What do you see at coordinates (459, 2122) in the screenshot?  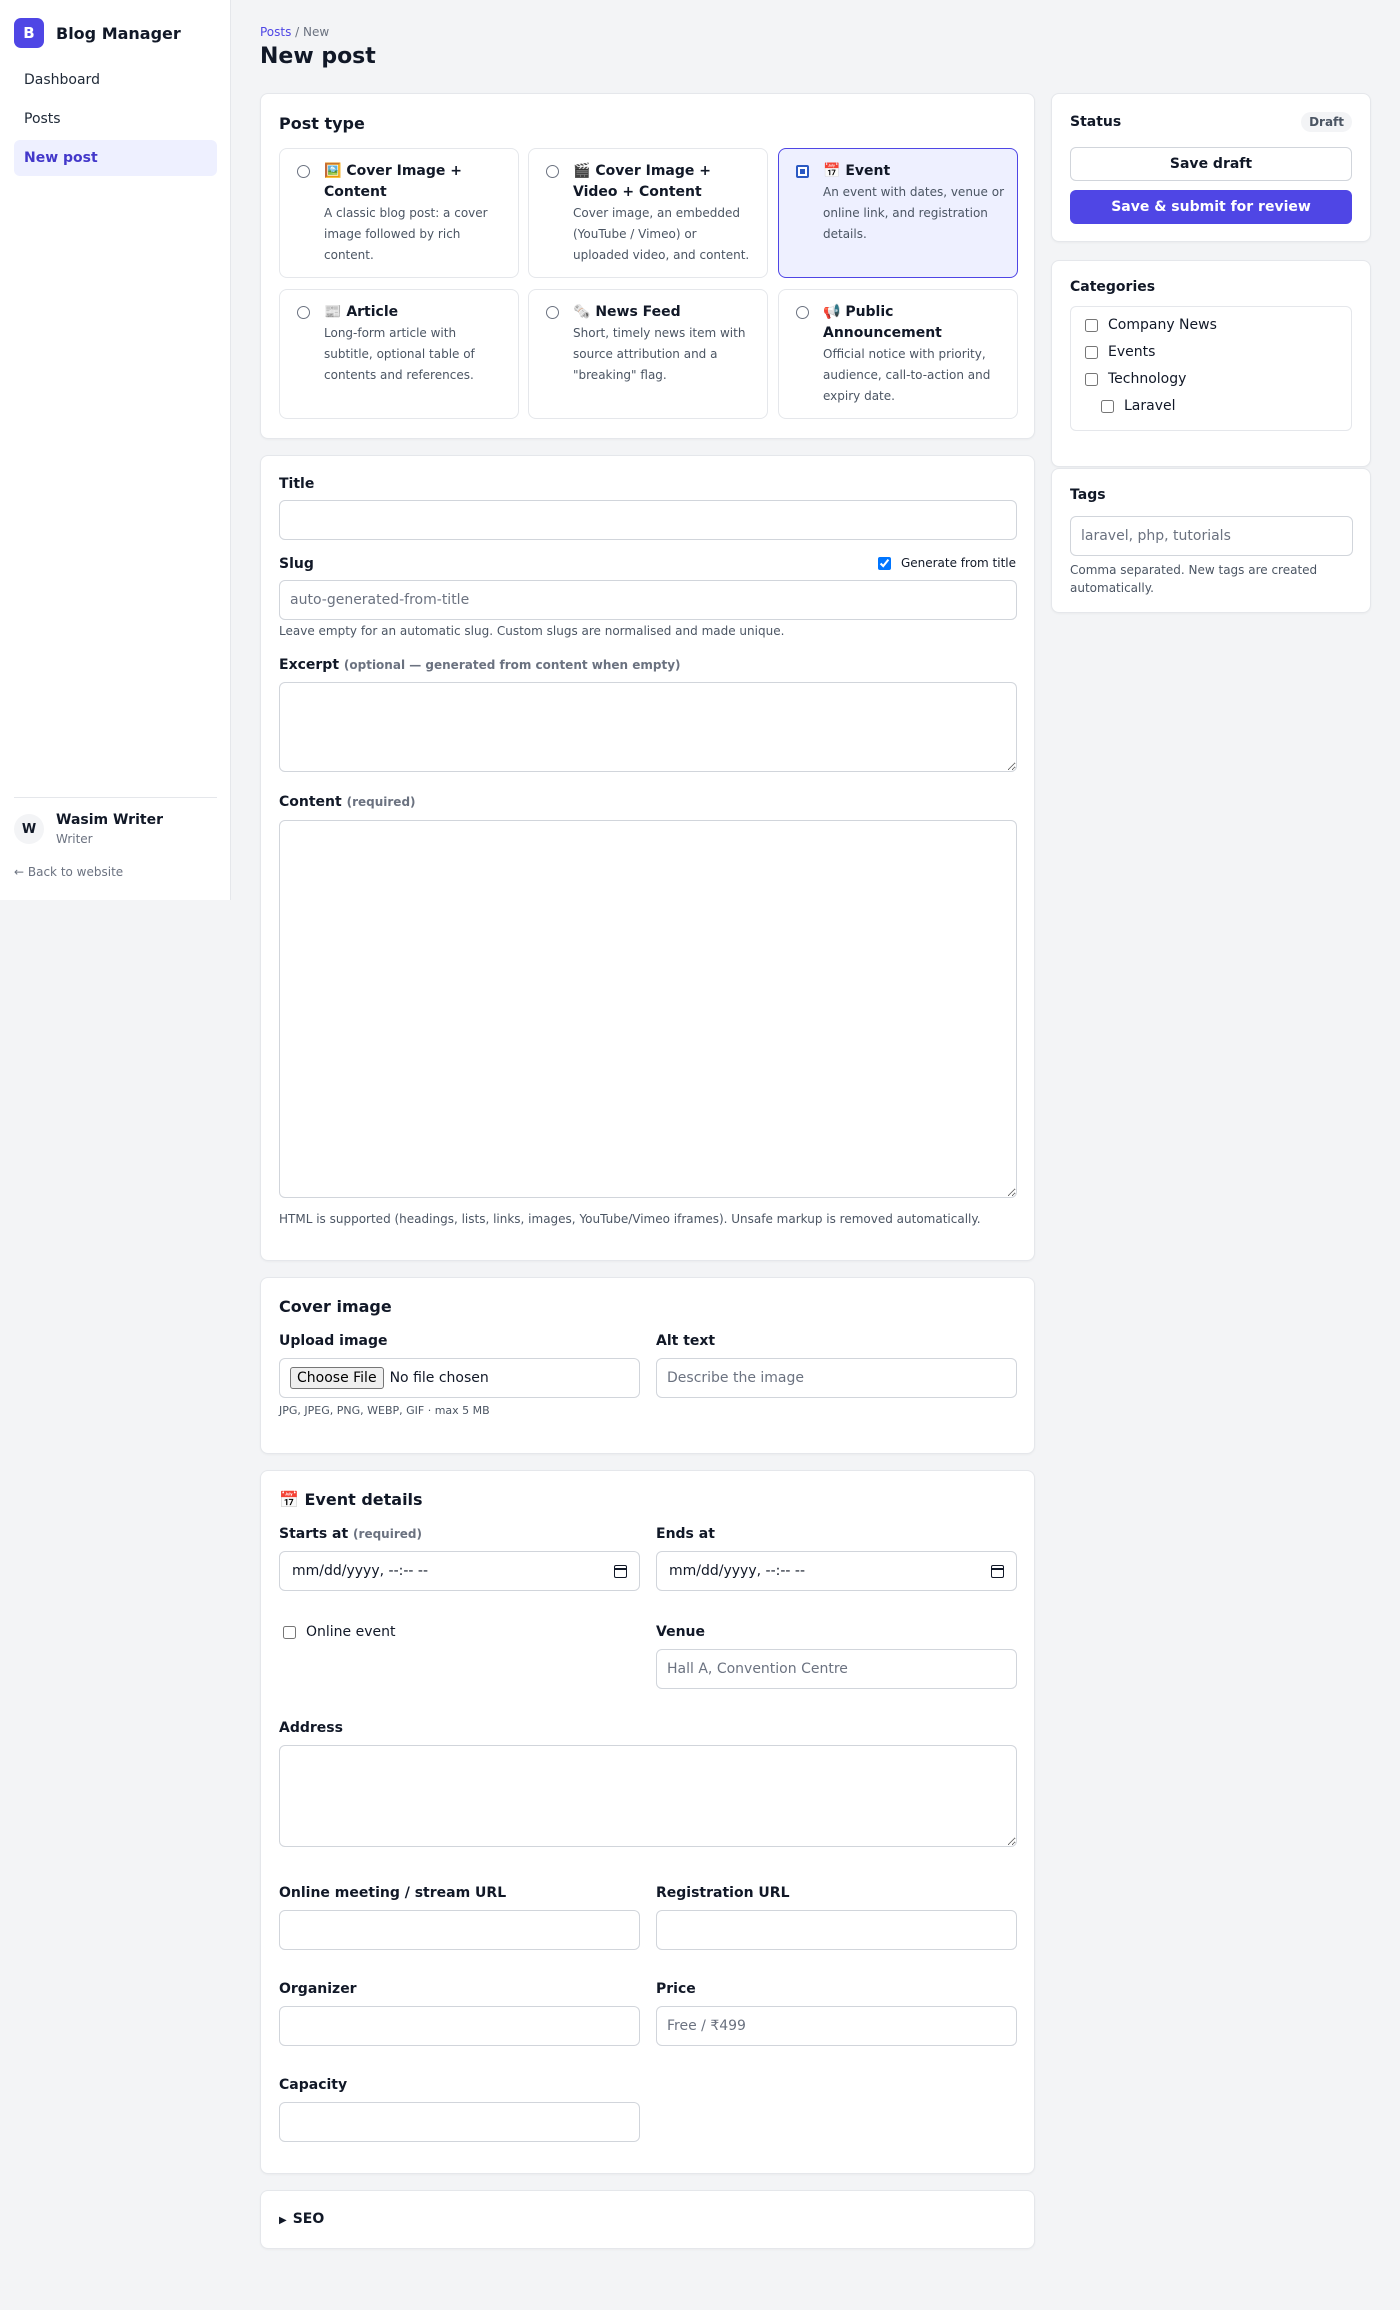 I see `capacity-input` at bounding box center [459, 2122].